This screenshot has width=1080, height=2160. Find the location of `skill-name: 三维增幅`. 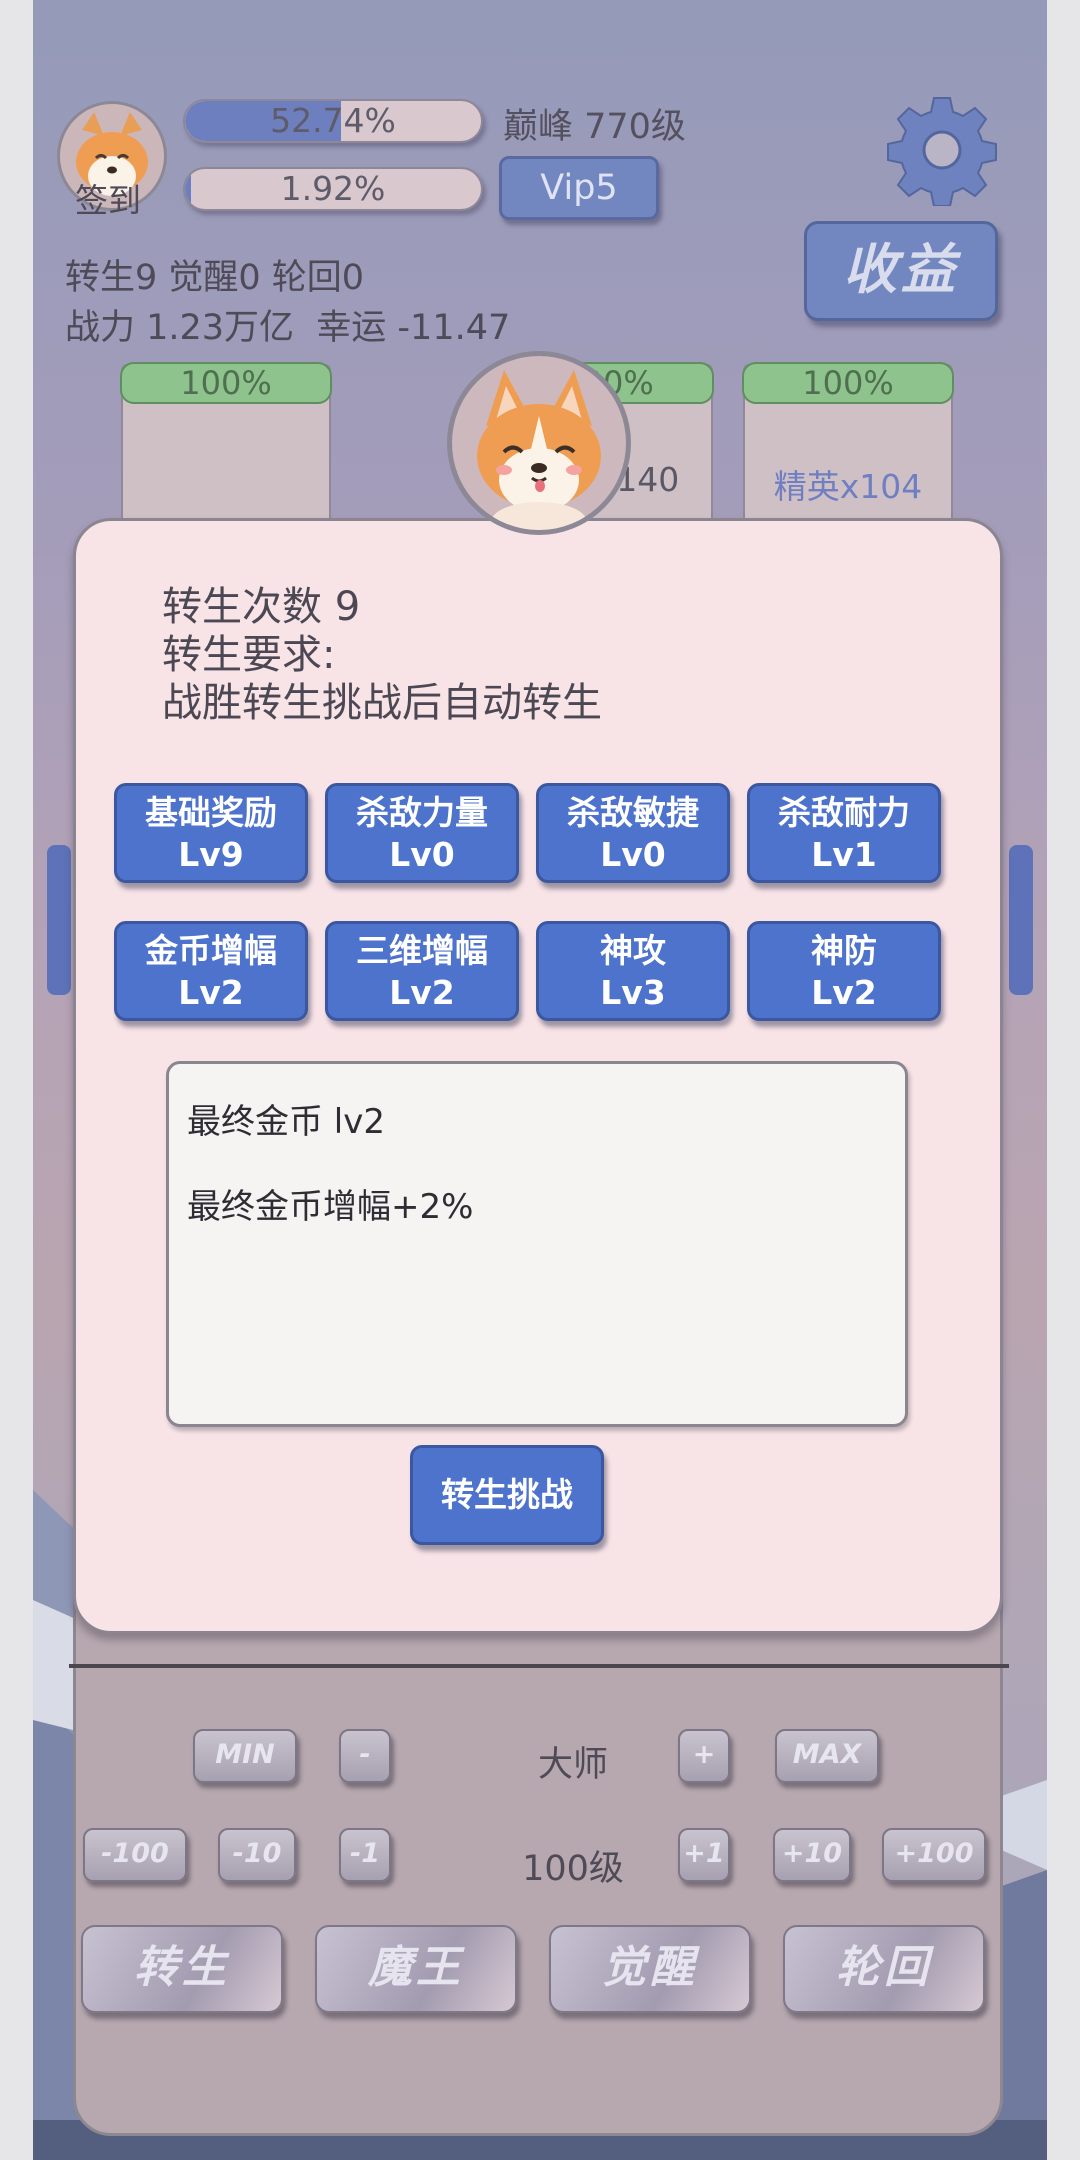

skill-name: 三维增幅 is located at coordinates (422, 950).